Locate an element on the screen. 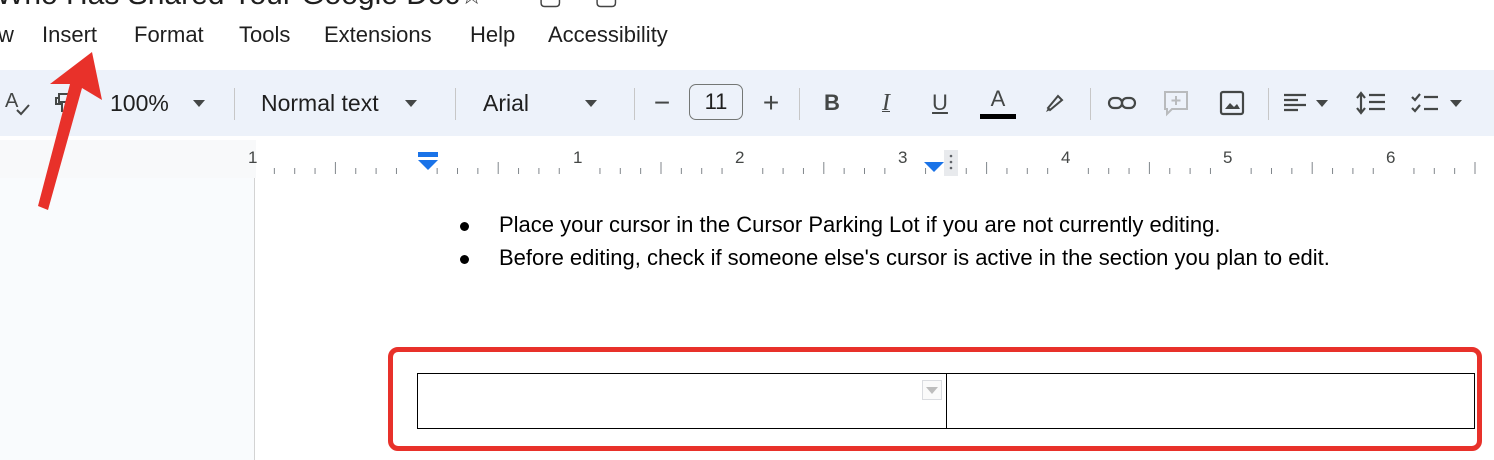 The image size is (1494, 460). underline-button: U is located at coordinates (940, 103).